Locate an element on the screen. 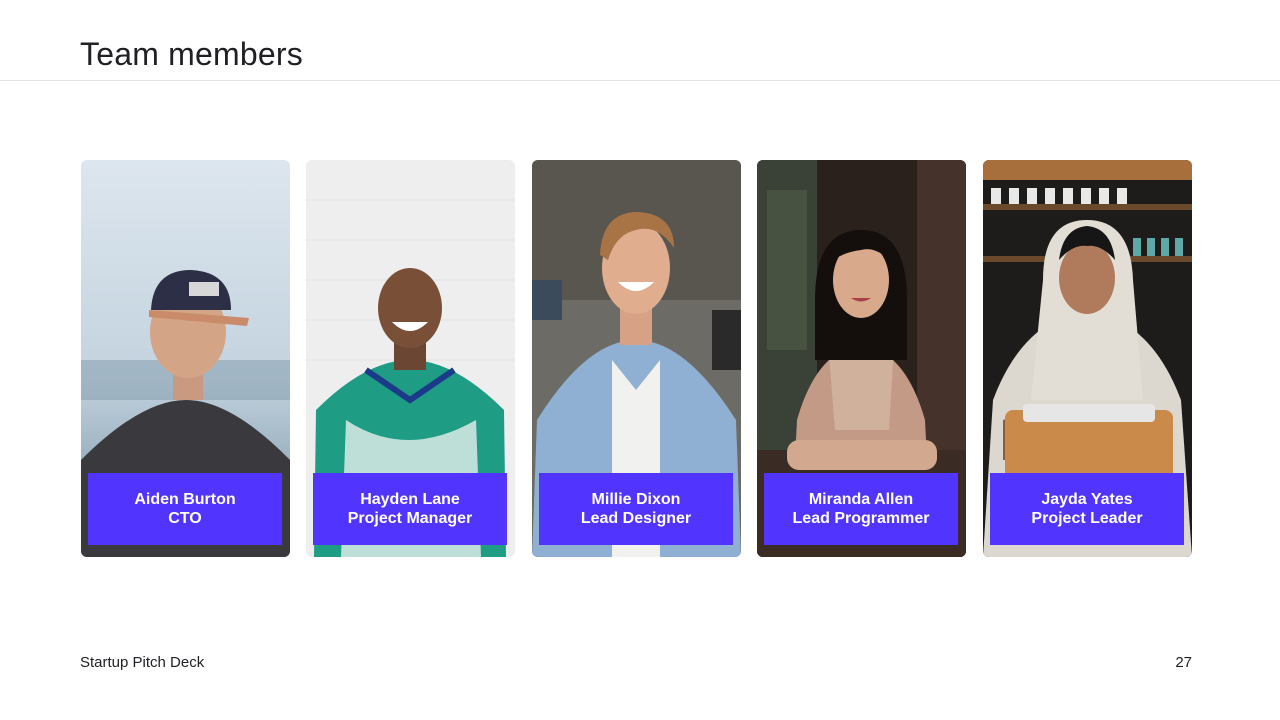  member-role: Project Leader is located at coordinates (1087, 518).